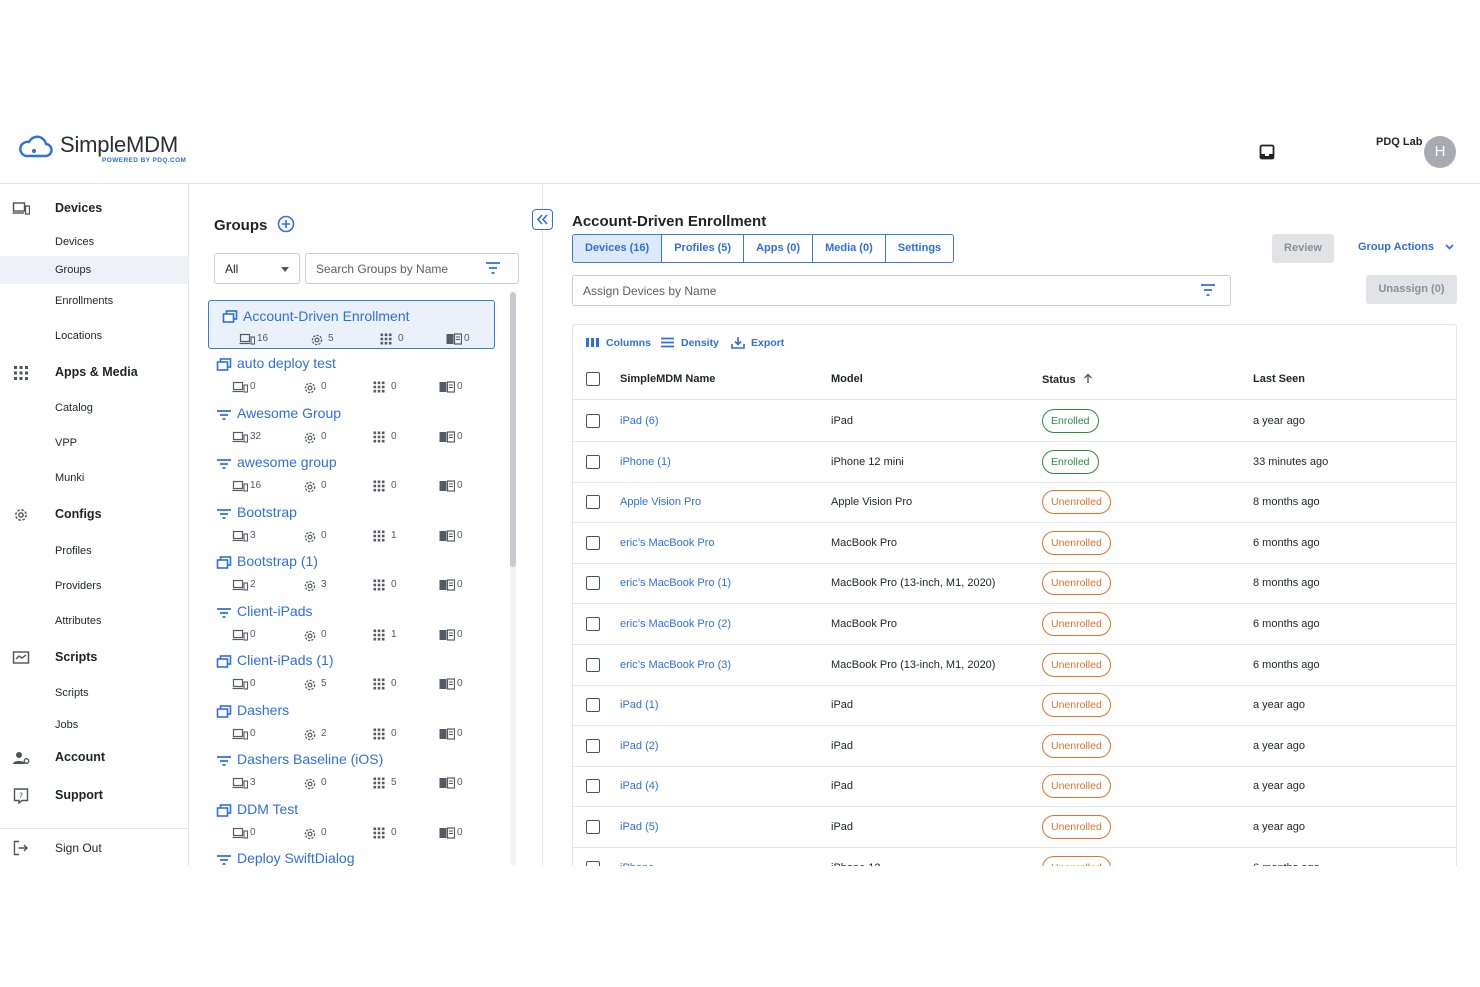 The height and width of the screenshot is (987, 1480). I want to click on device-name-link: iPad (6), so click(639, 421).